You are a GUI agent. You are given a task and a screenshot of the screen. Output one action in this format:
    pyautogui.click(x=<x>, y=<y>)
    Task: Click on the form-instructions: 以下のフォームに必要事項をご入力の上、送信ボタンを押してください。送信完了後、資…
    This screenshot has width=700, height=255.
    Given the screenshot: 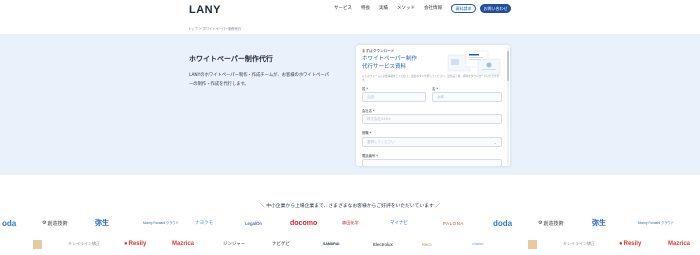 What is the action you would take?
    pyautogui.click(x=431, y=78)
    